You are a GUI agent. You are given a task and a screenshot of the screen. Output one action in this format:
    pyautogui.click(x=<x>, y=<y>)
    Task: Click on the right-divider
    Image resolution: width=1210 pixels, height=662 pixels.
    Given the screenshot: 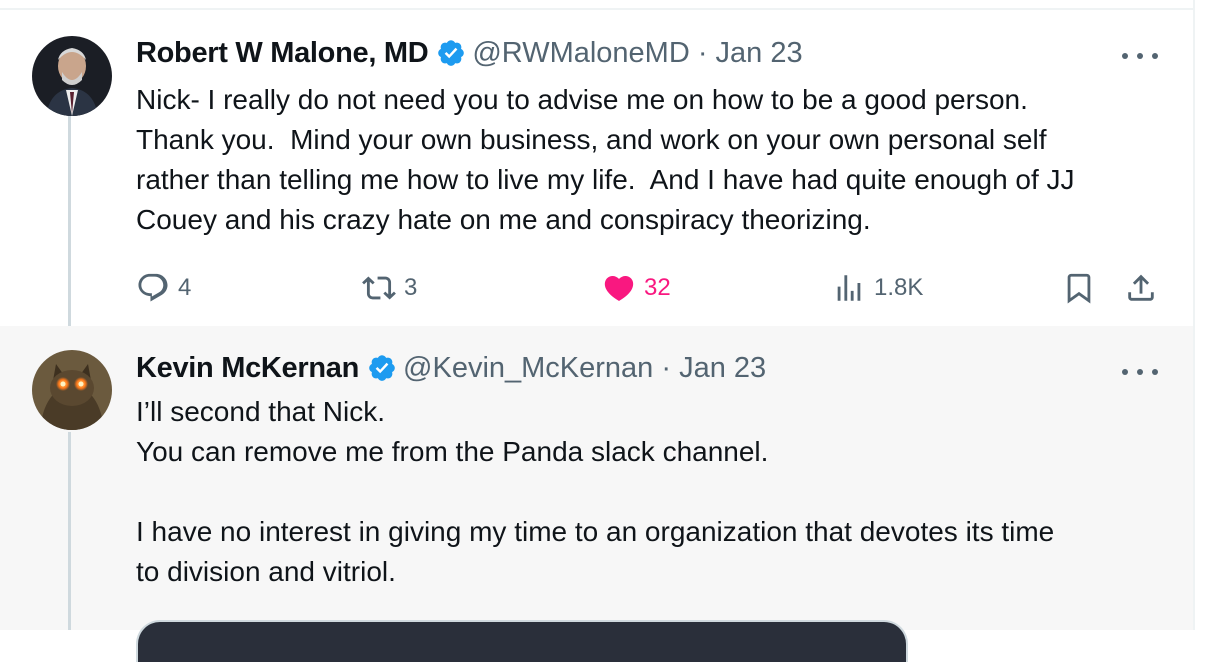 What is the action you would take?
    pyautogui.click(x=1194, y=315)
    